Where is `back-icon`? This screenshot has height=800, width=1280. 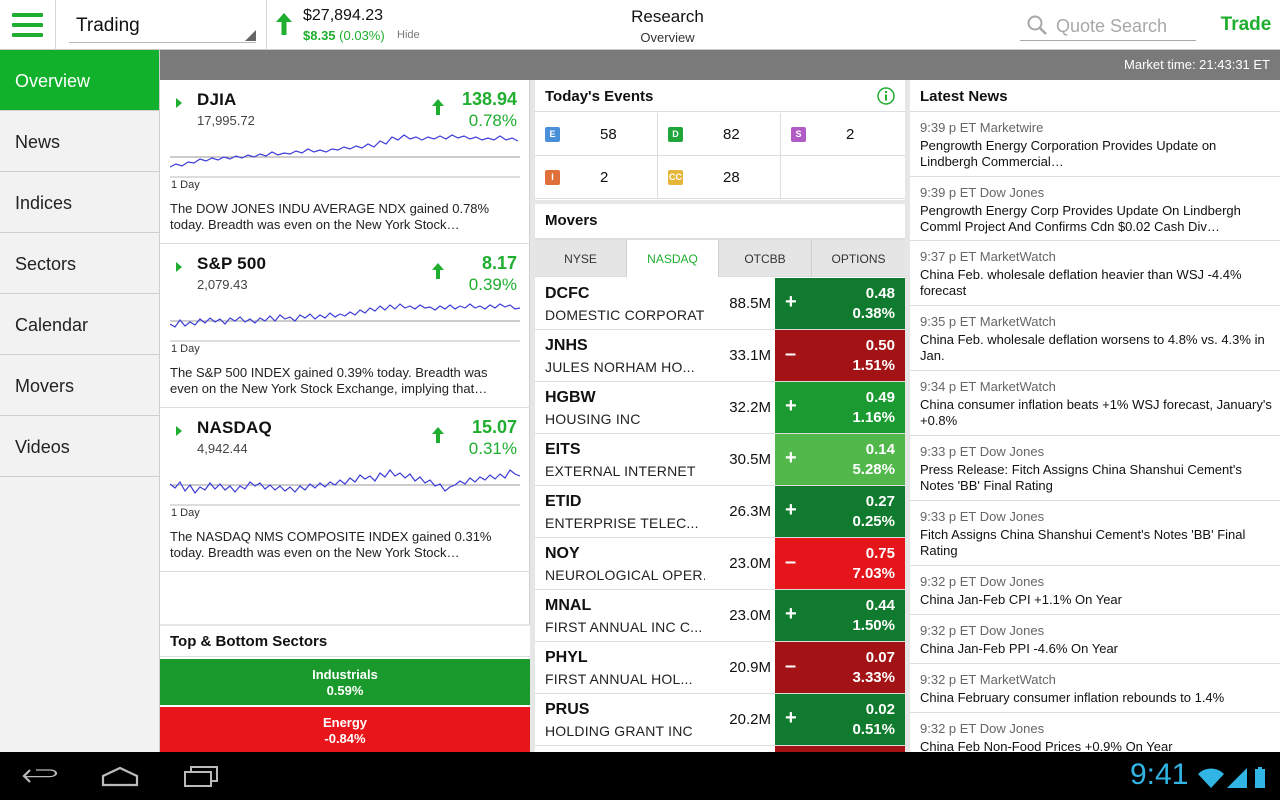 back-icon is located at coordinates (41, 776).